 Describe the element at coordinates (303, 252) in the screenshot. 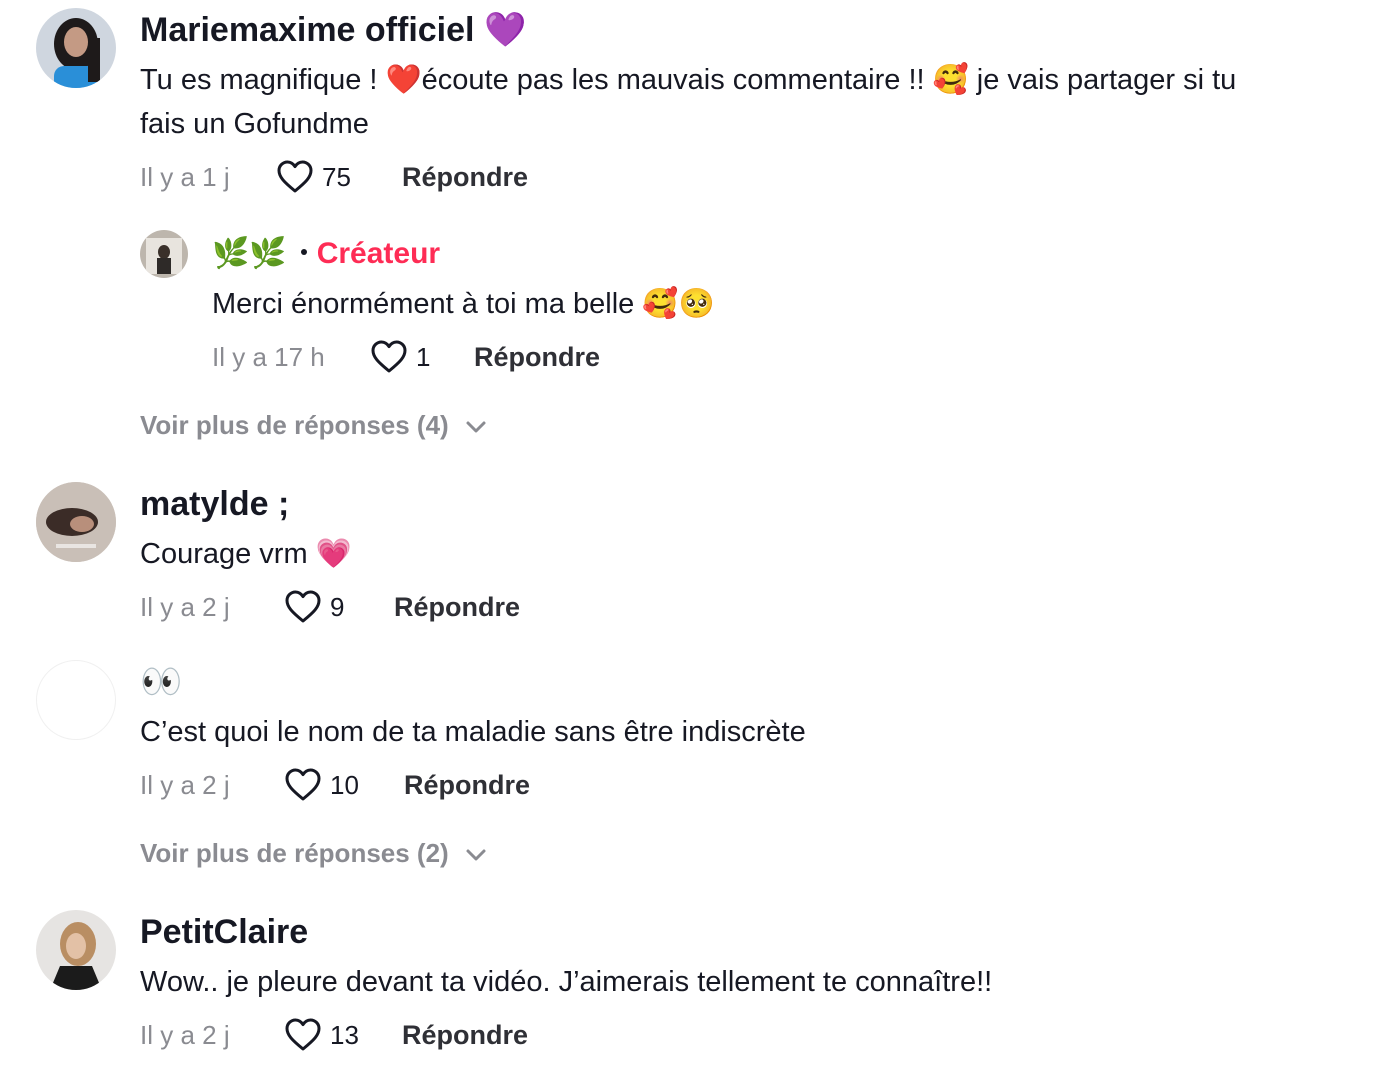

I see `separator-dot` at that location.